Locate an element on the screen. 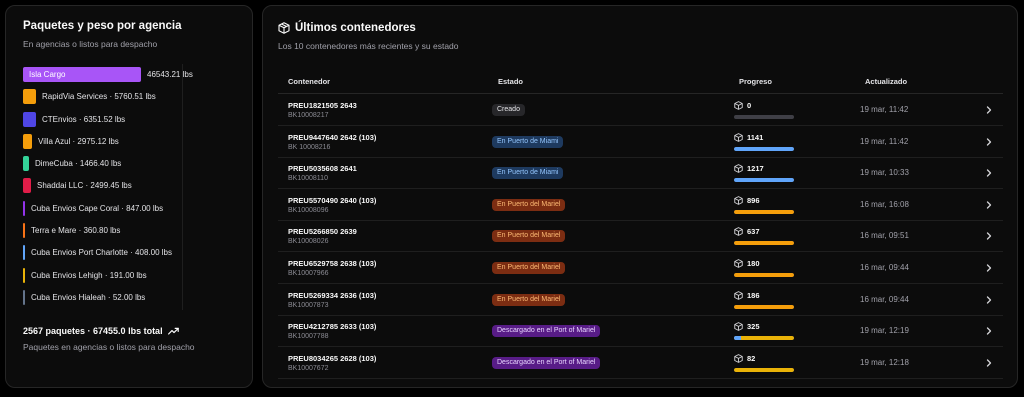 The width and height of the screenshot is (1024, 397). booking-number: BK10008026 is located at coordinates (308, 242).